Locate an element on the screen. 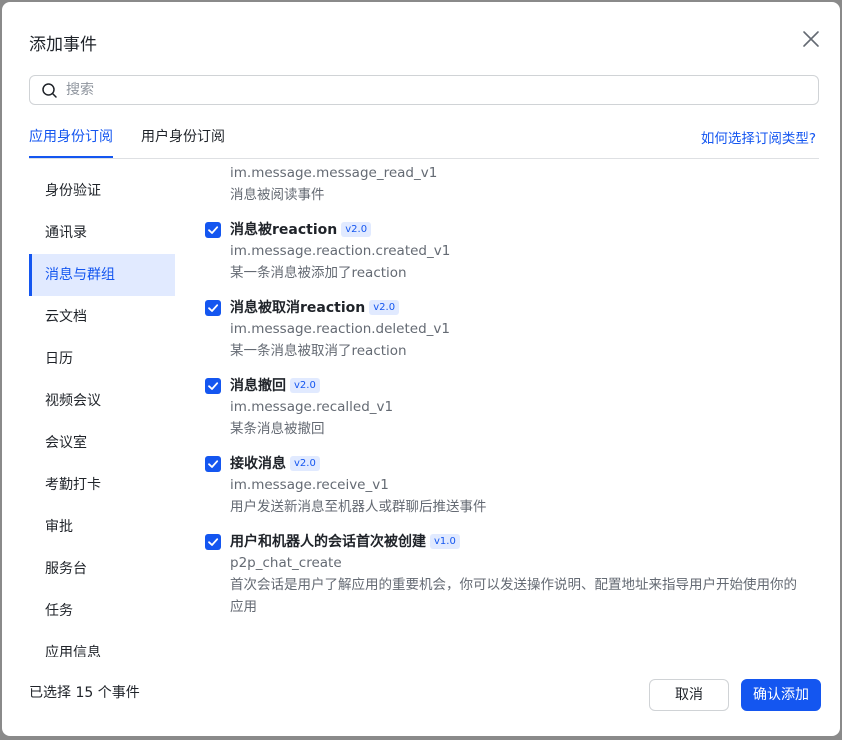 Image resolution: width=842 pixels, height=740 pixels. subscription-tabs: 应用身份订阅 用户身份订阅 如何选择订阅类型? is located at coordinates (424, 136).